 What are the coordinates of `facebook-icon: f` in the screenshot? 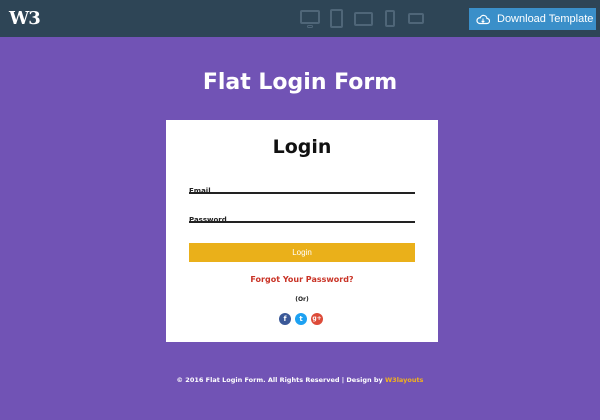 It's located at (285, 319).